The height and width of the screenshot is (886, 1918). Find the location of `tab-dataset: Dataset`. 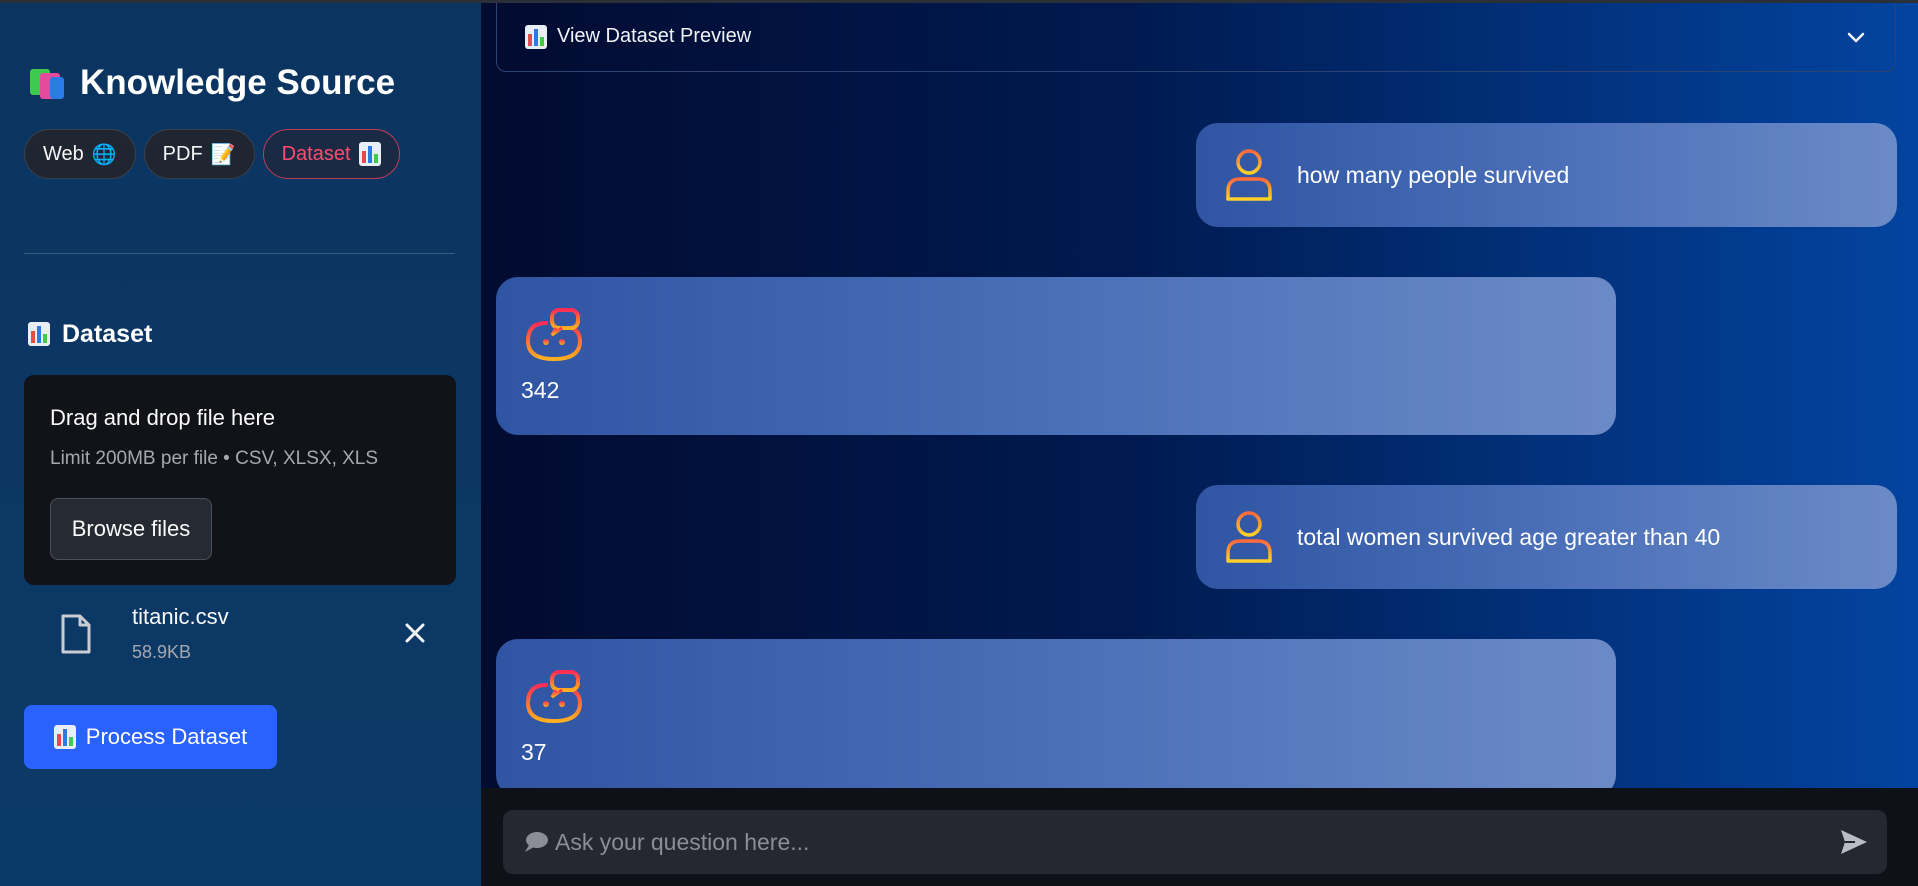

tab-dataset: Dataset is located at coordinates (331, 154).